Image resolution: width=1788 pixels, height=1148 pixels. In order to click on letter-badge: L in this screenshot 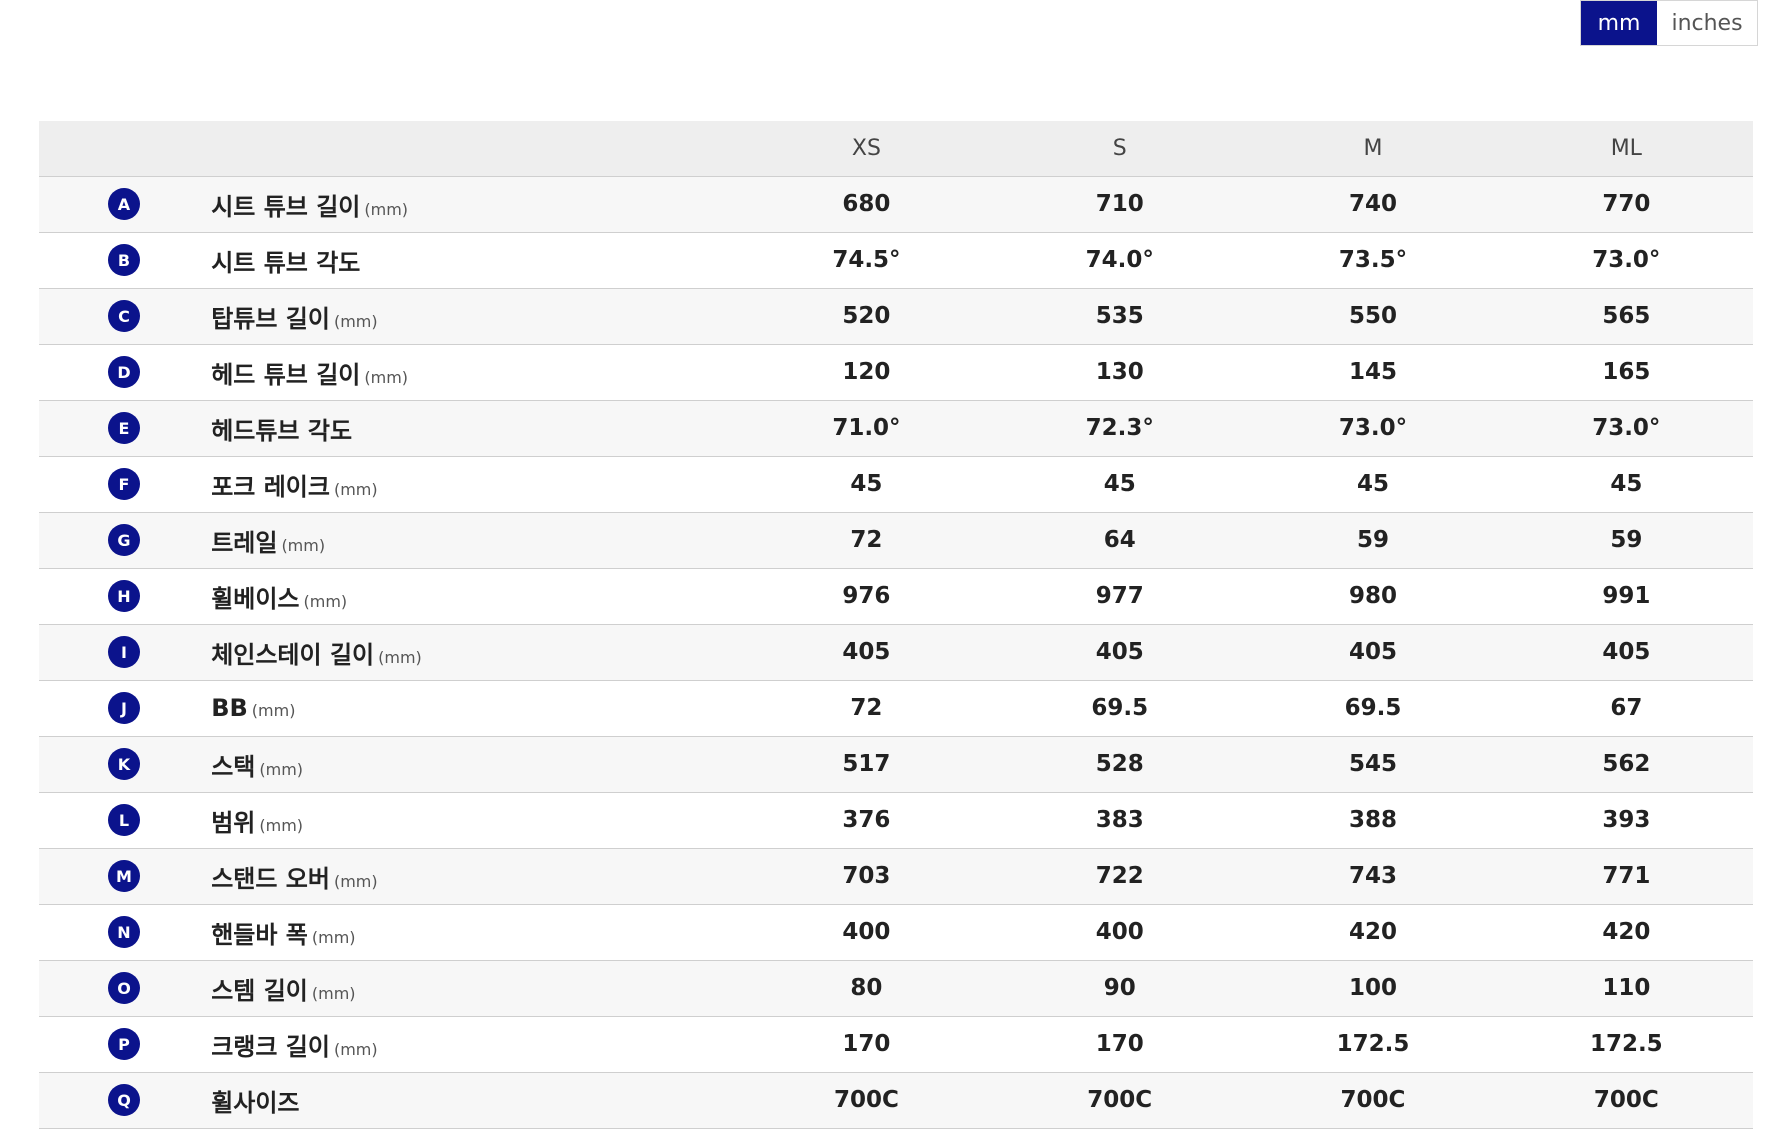, I will do `click(124, 820)`.